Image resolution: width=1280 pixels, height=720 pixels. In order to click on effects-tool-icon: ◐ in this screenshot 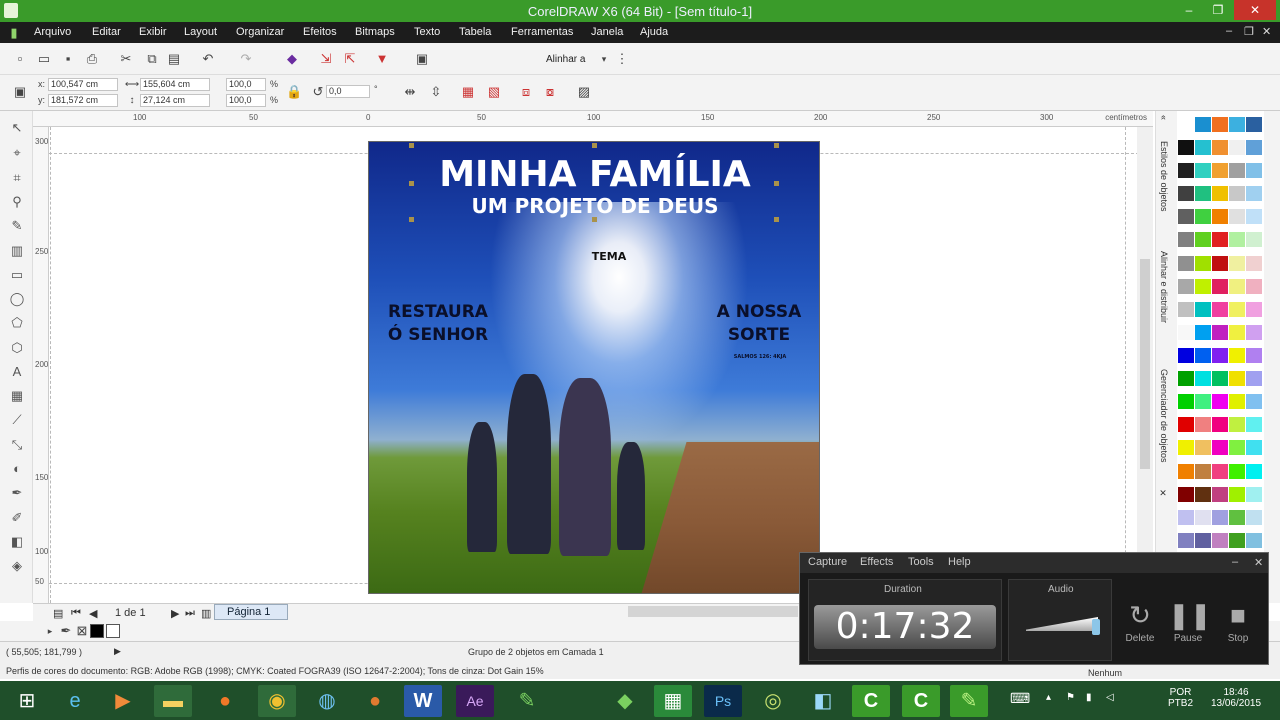, I will do `click(17, 469)`.